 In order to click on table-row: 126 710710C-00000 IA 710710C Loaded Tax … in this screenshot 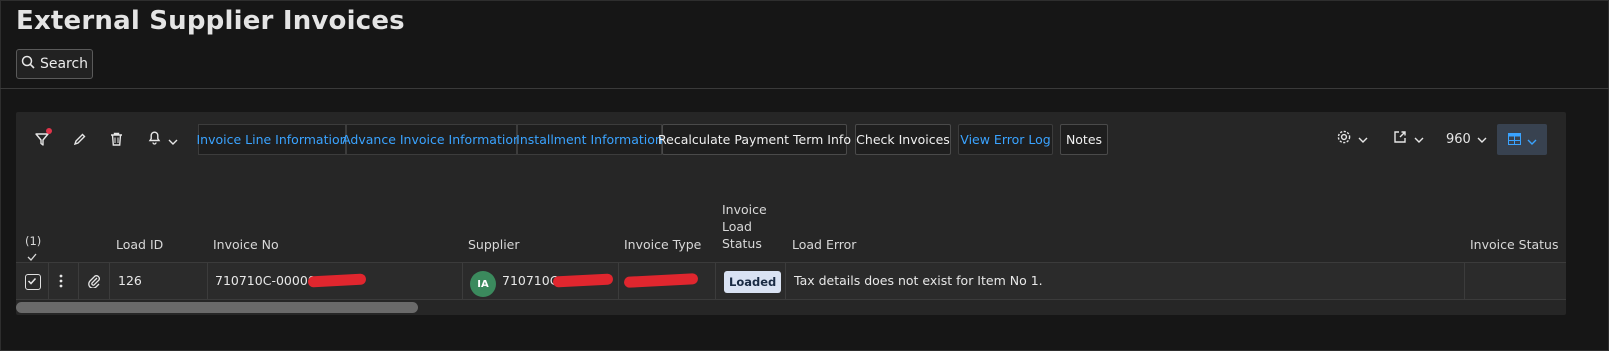, I will do `click(791, 281)`.